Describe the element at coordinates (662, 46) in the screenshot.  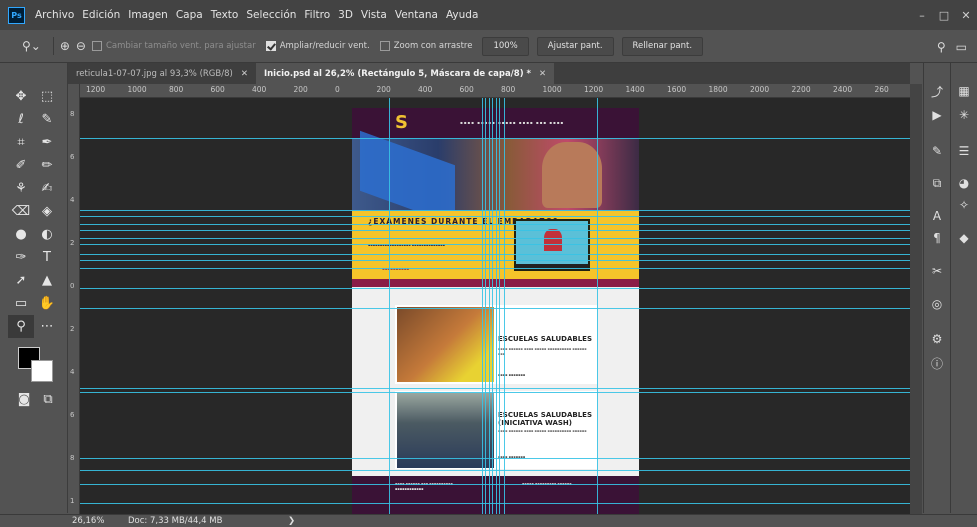
I see `fill-screen-button: Rellenar pant.` at that location.